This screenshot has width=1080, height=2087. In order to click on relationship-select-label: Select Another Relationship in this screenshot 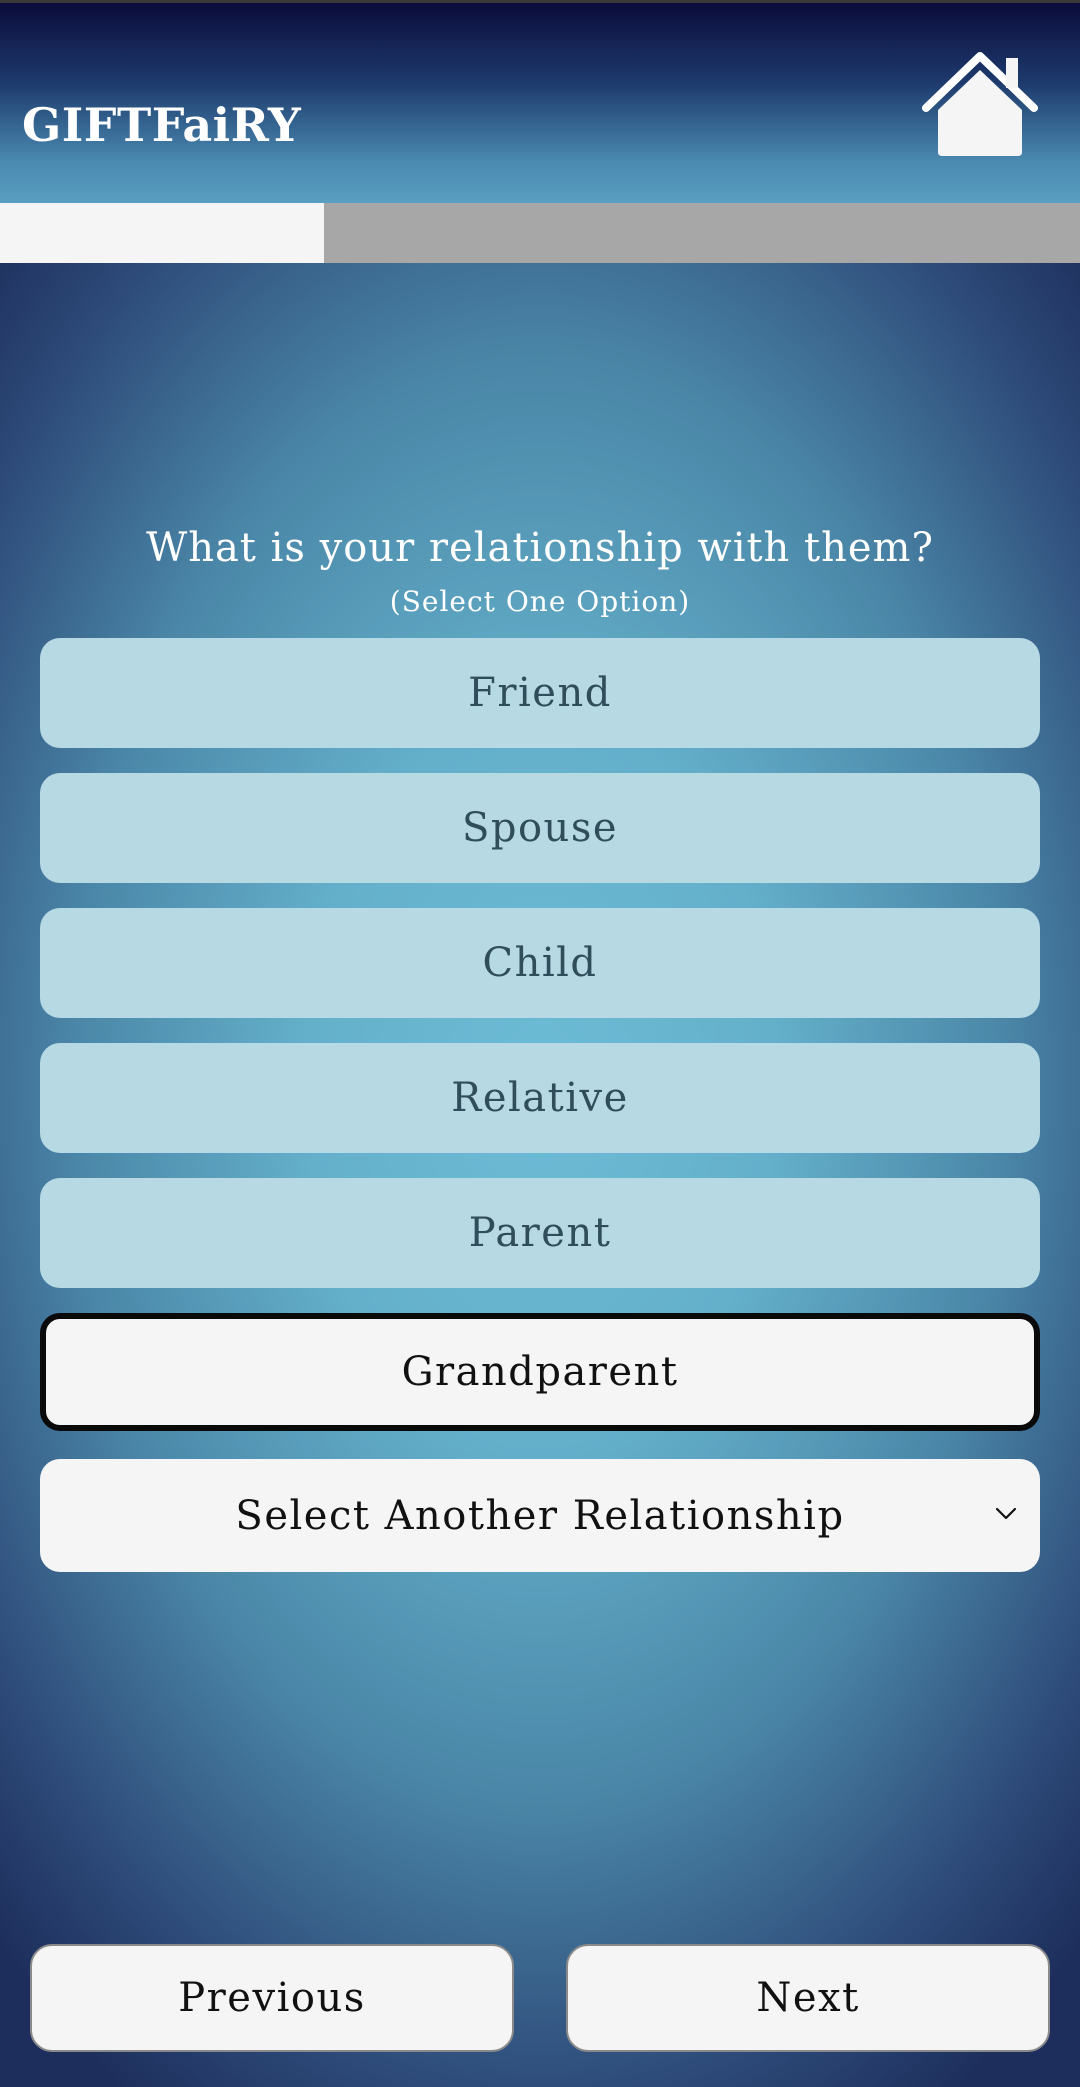, I will do `click(540, 1515)`.